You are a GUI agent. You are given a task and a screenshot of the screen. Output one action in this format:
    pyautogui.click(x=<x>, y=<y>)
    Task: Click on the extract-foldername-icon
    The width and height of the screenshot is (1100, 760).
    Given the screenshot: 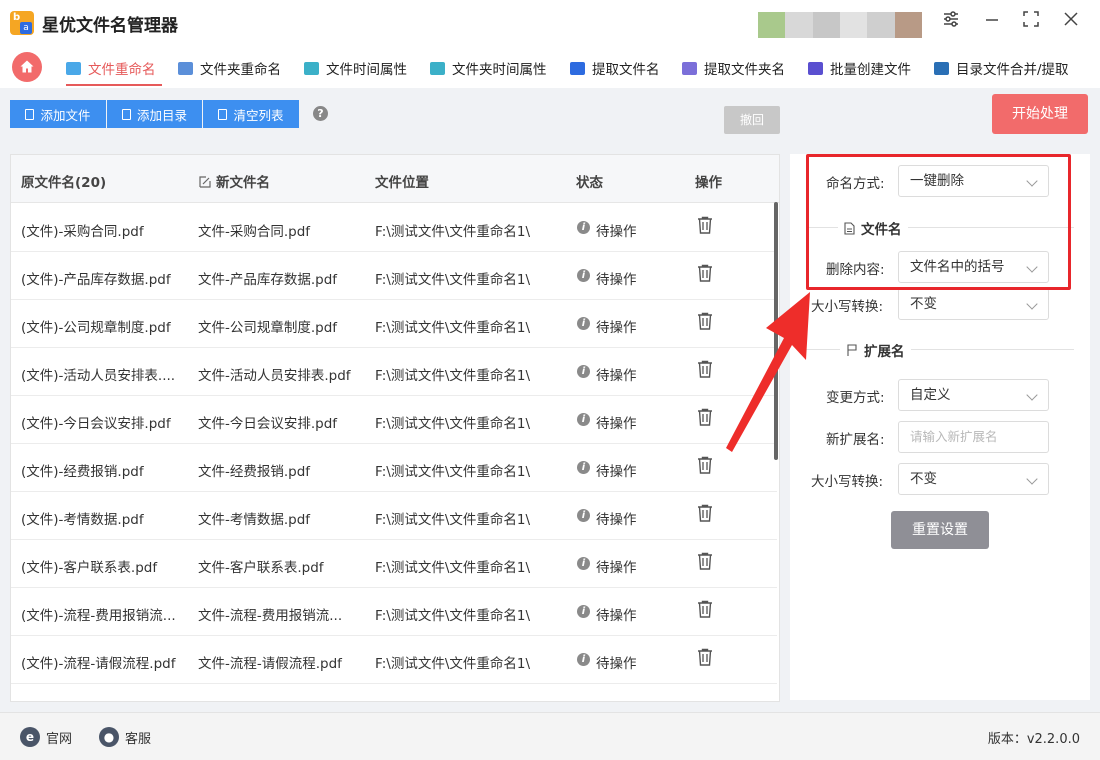 What is the action you would take?
    pyautogui.click(x=689, y=68)
    